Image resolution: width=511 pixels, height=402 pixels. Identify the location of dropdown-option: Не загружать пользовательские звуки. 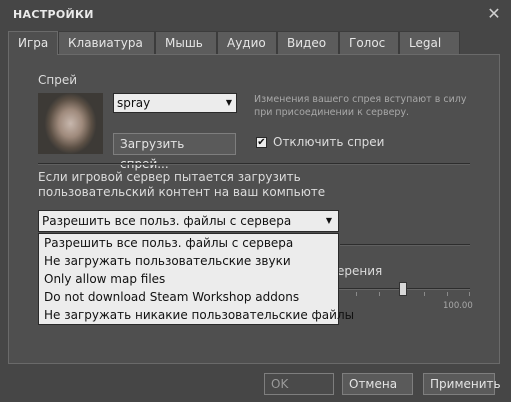
(188, 261).